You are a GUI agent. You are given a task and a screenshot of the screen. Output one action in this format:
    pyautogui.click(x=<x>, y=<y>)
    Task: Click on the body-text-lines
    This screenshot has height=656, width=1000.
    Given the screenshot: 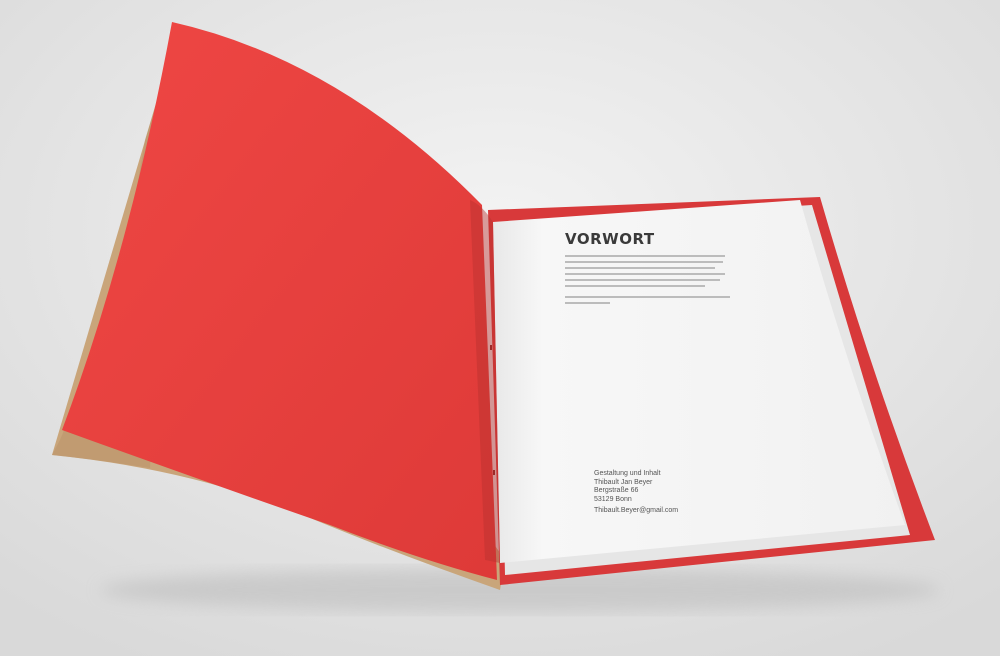 What is the action you would take?
    pyautogui.click(x=647, y=279)
    